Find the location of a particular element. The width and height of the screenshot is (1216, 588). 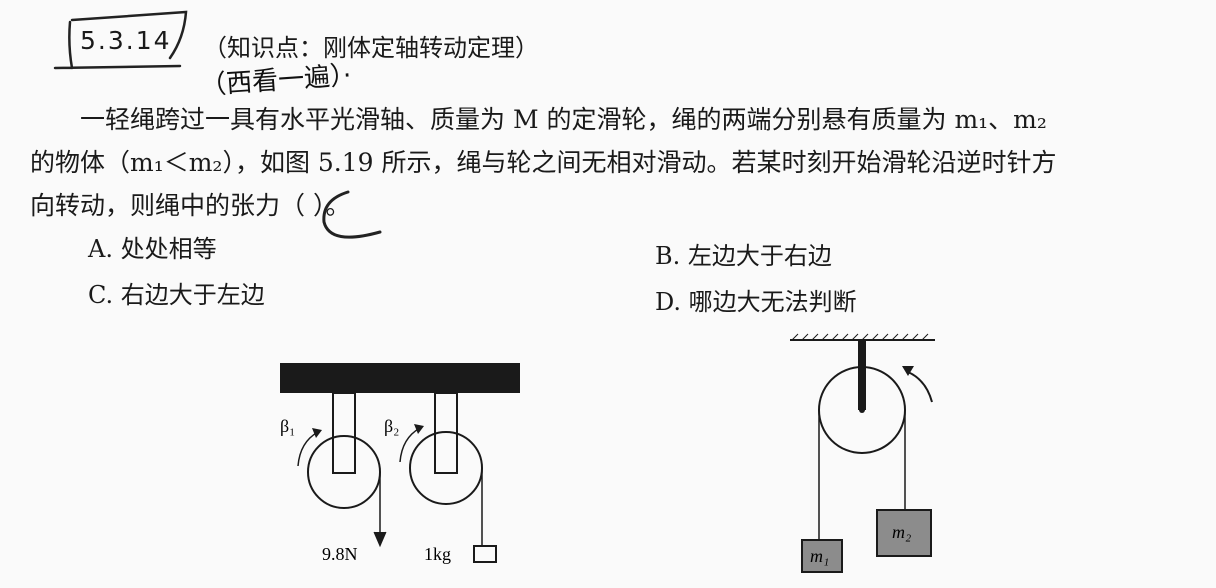

pulley-axle is located at coordinates (862, 410).